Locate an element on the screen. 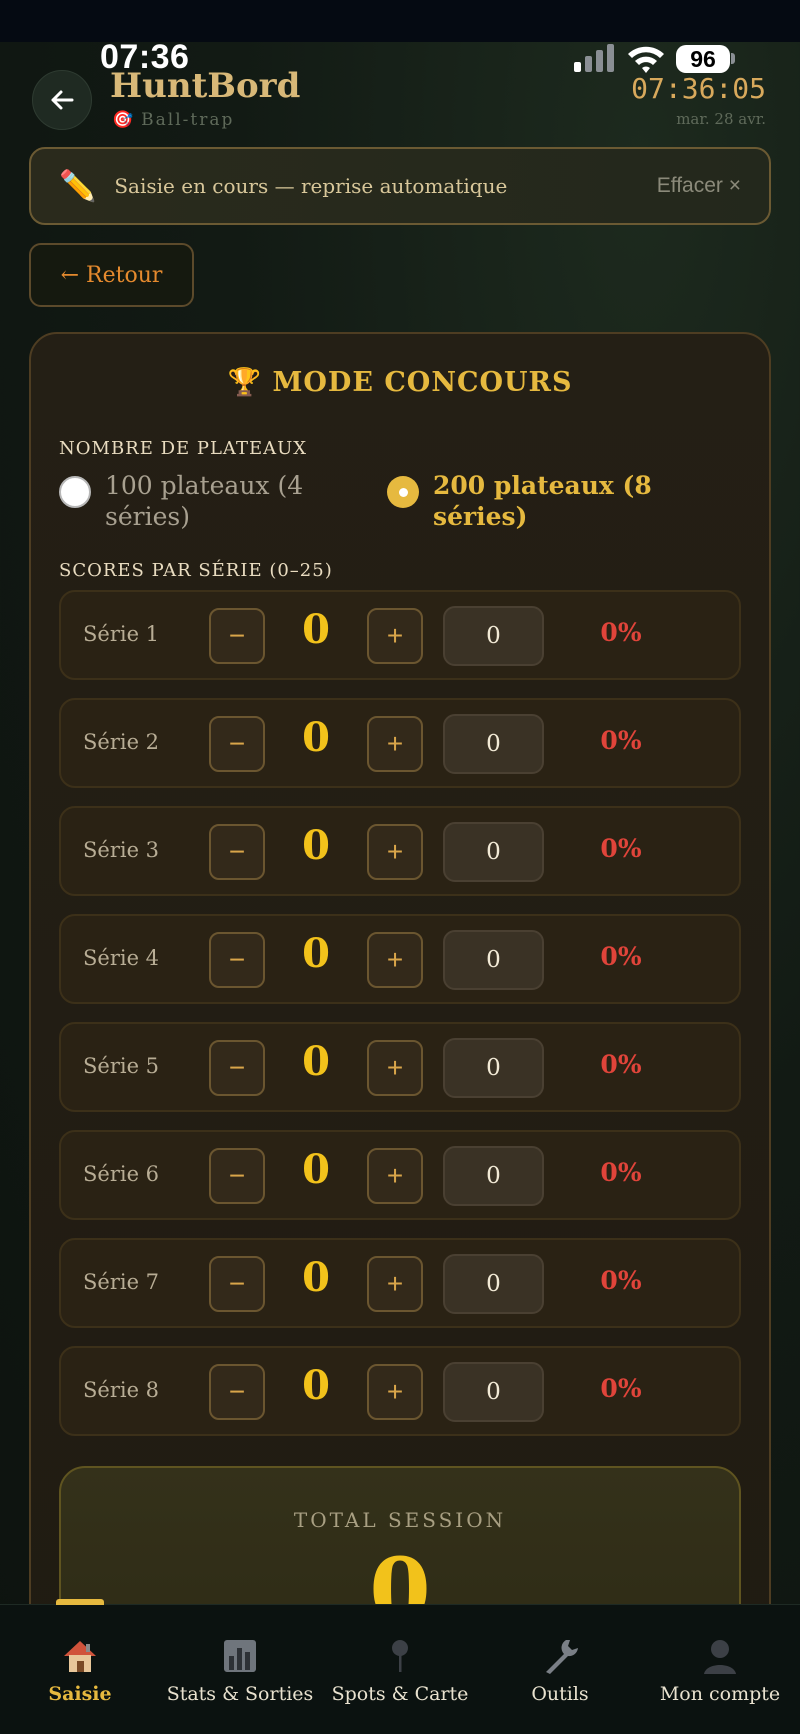  retour-button: ← Retour is located at coordinates (111, 275).